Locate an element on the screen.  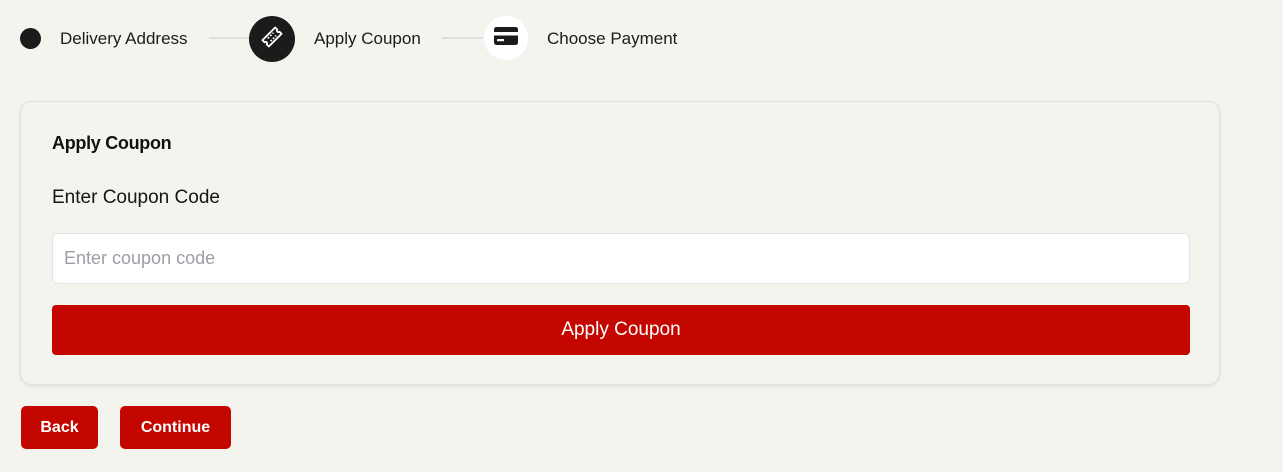
step-payment-badge is located at coordinates (506, 38).